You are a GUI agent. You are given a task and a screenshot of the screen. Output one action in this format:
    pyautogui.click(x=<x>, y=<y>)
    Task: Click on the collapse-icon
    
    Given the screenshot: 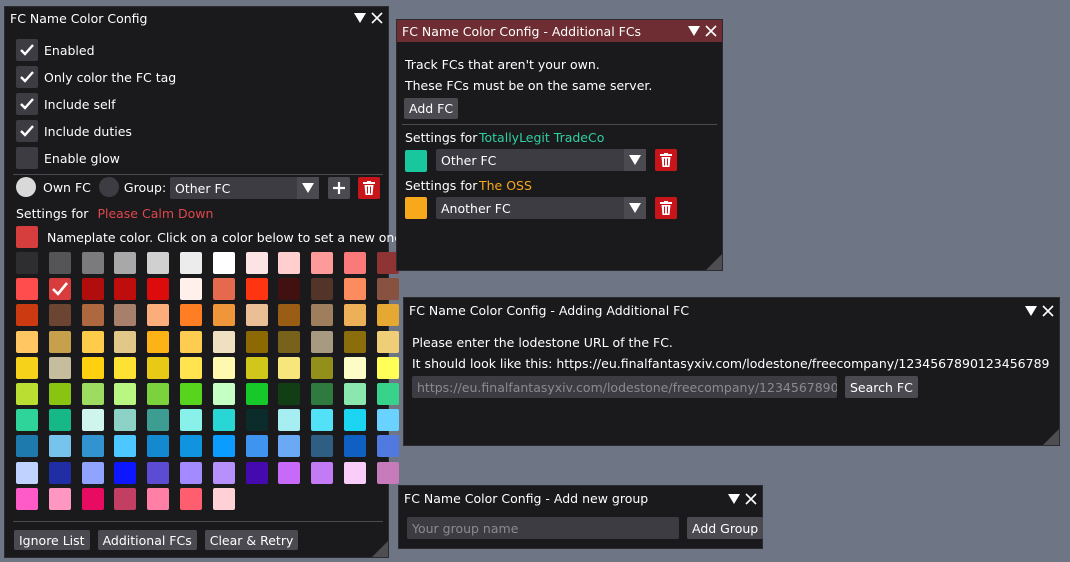 What is the action you would take?
    pyautogui.click(x=694, y=31)
    